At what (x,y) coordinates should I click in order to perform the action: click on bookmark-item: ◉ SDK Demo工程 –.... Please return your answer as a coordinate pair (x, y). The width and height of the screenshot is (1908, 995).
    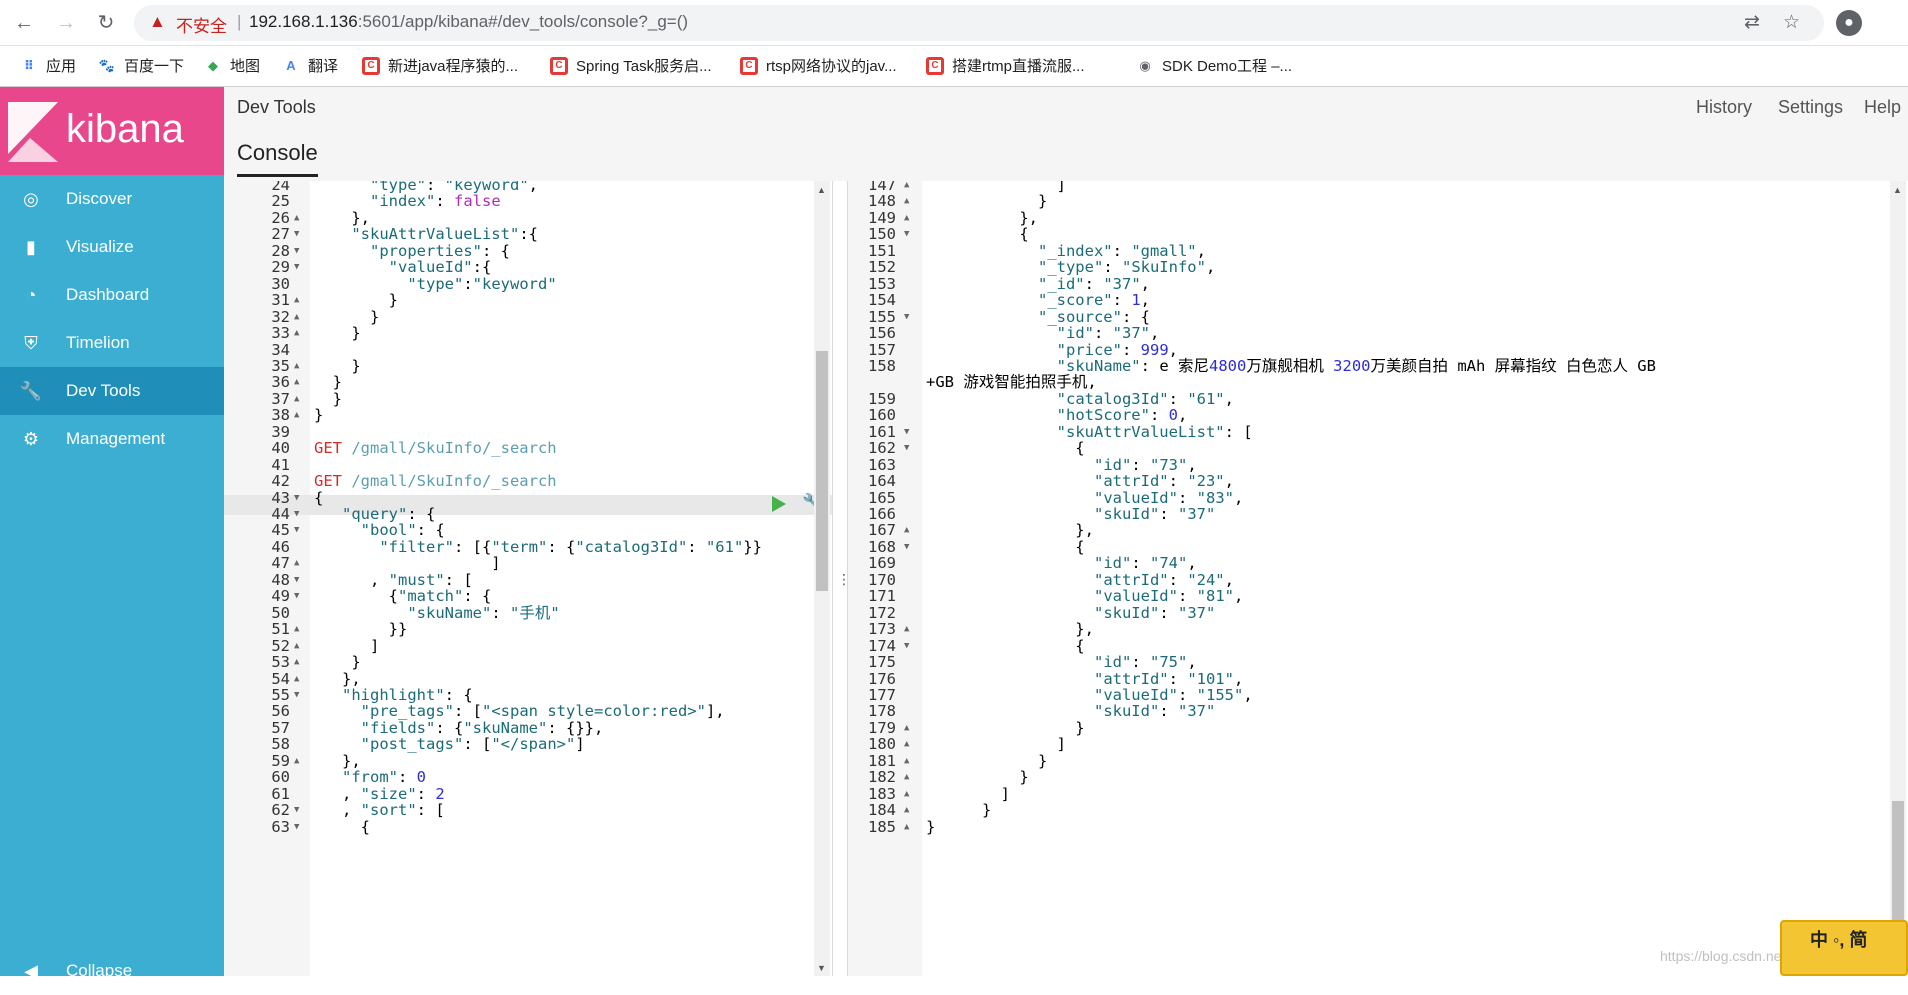
    Looking at the image, I should click on (1214, 65).